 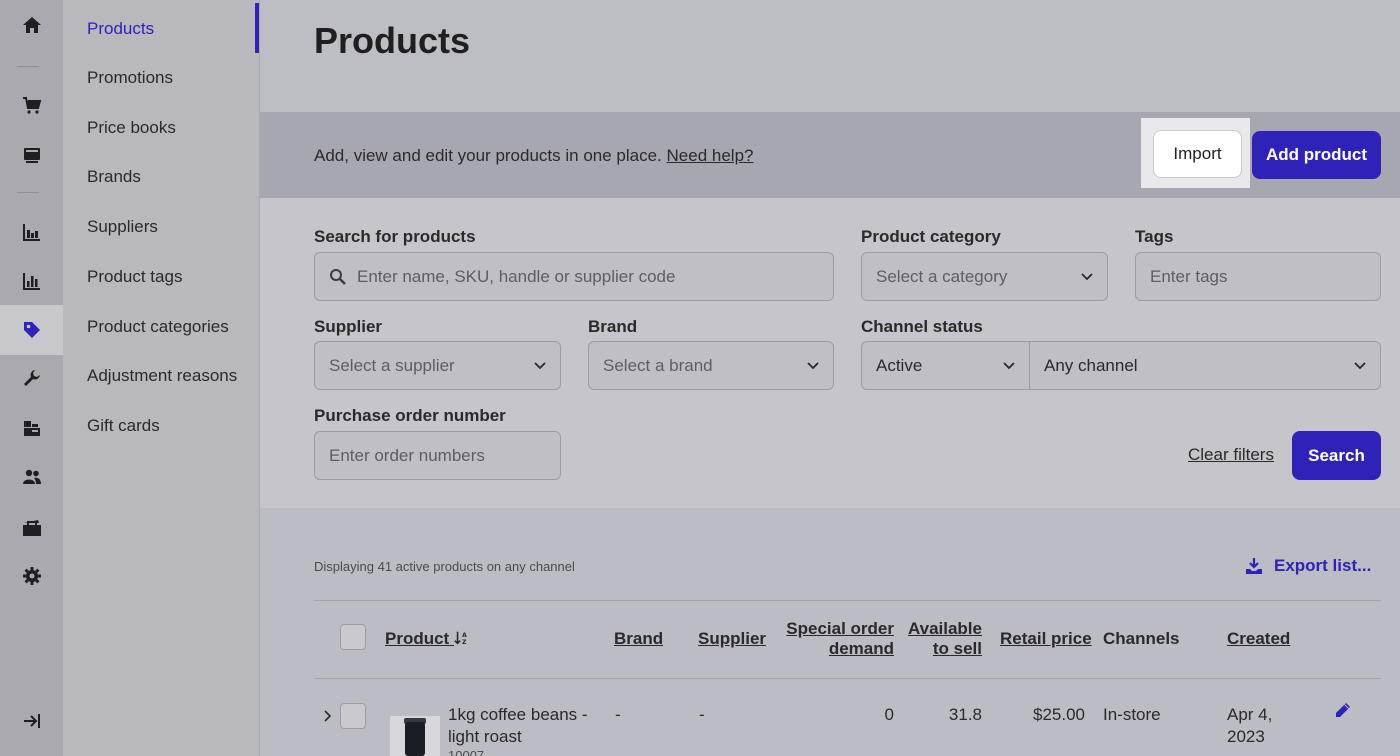 I want to click on supplier-label: Supplier, so click(x=348, y=326).